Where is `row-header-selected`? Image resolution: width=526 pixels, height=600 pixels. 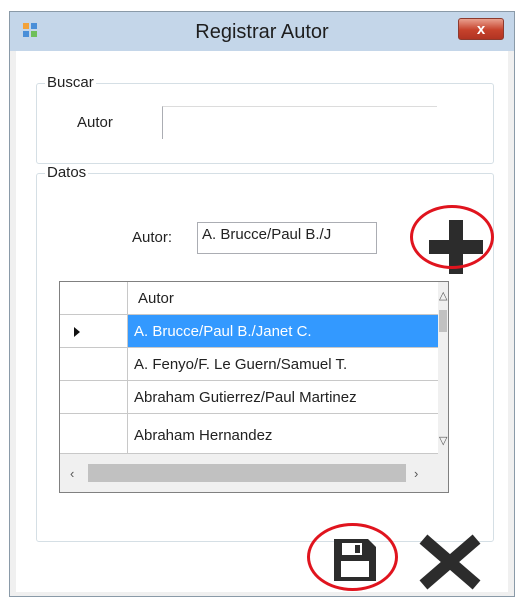
row-header-selected is located at coordinates (94, 331).